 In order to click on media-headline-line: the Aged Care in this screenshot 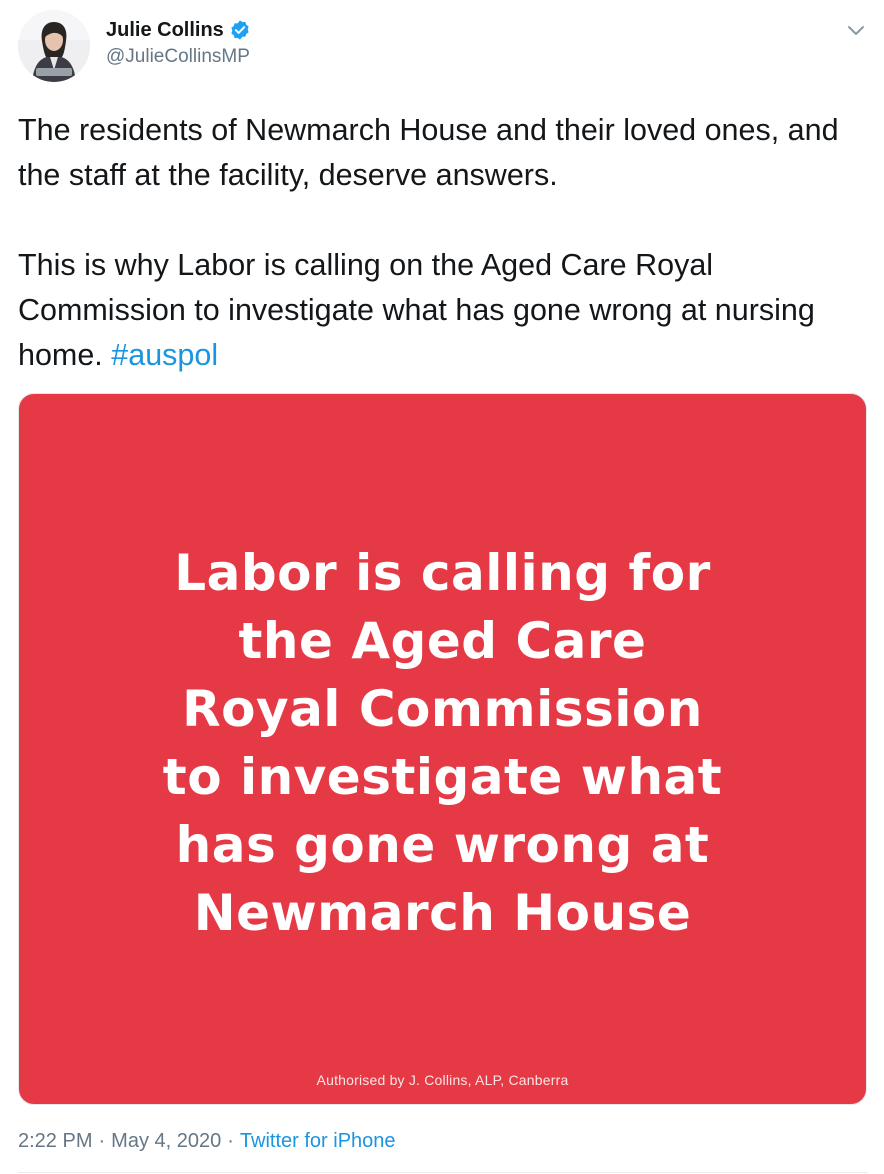, I will do `click(442, 641)`.